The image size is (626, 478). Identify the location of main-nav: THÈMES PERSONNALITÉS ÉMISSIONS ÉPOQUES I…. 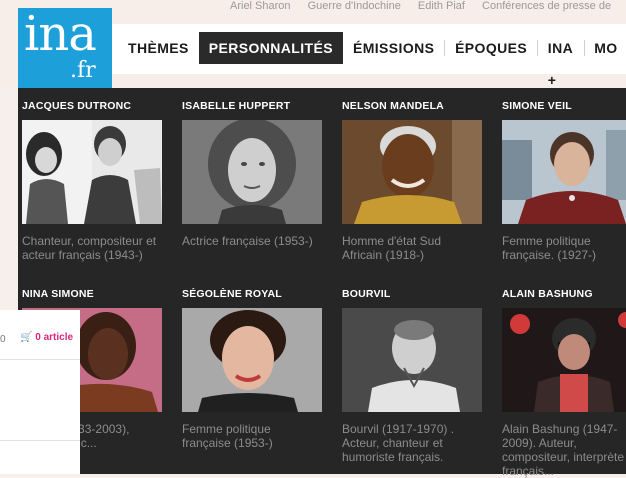
(372, 60).